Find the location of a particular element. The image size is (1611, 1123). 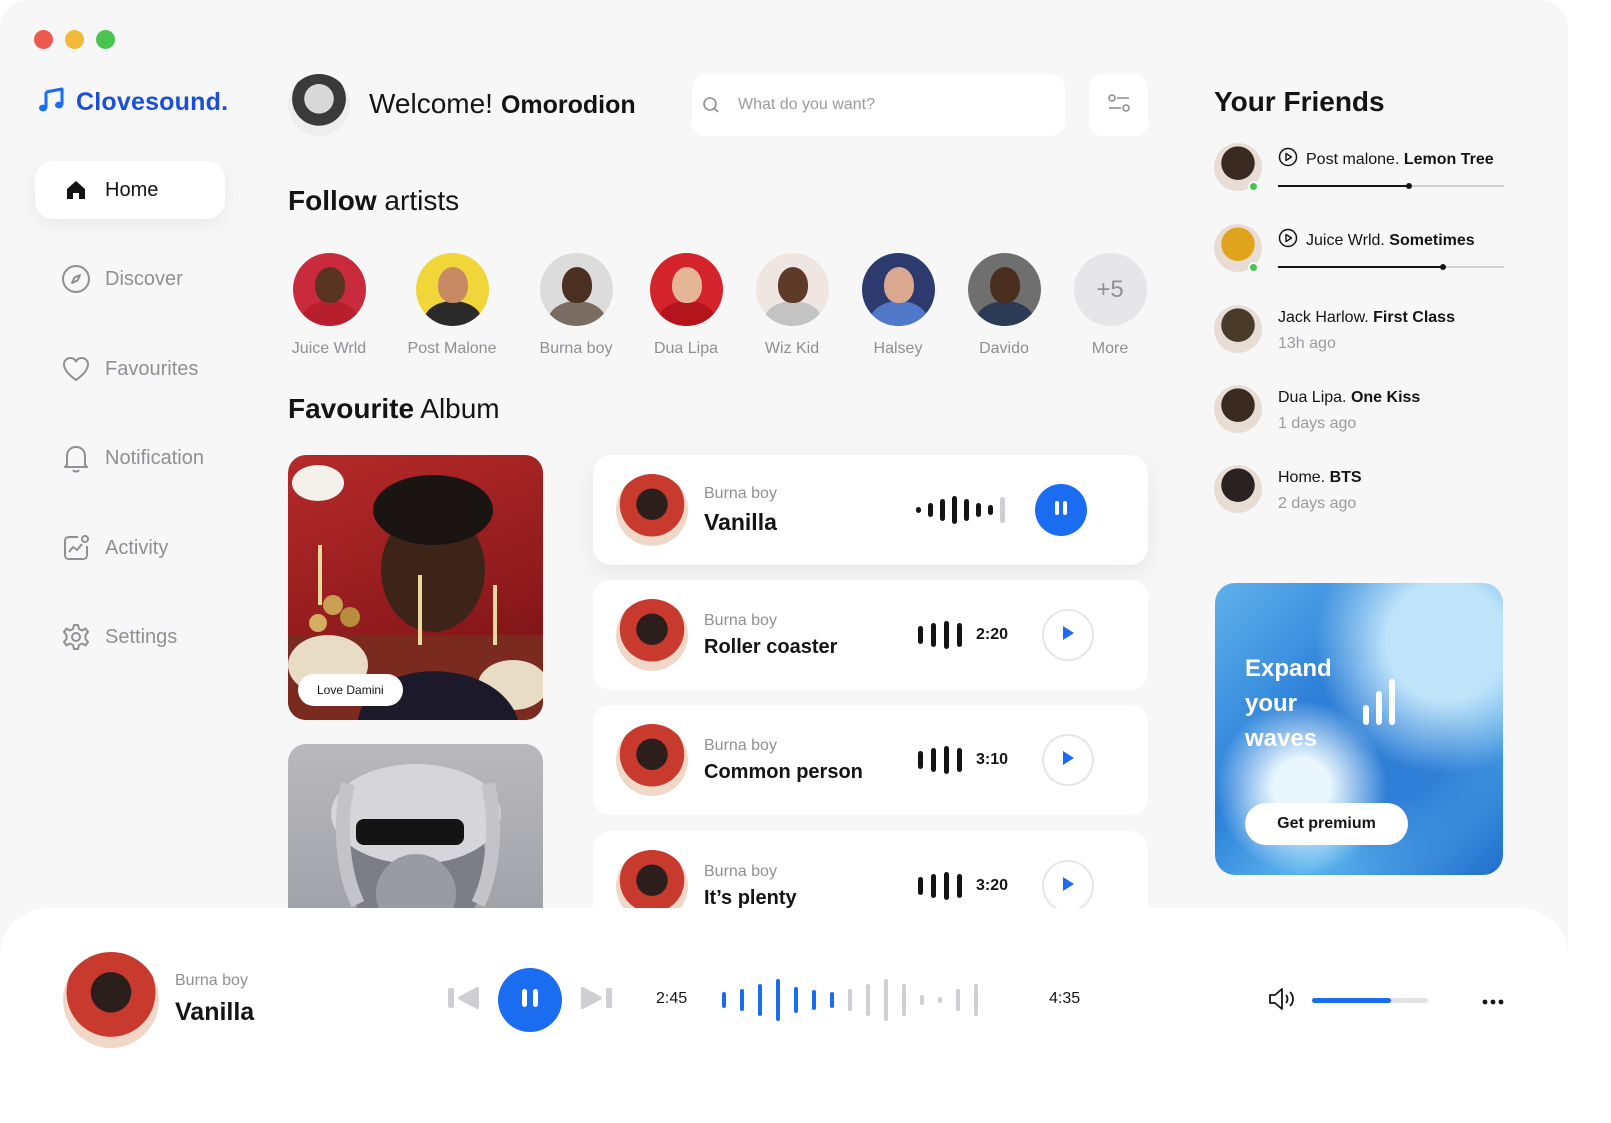

search-bar is located at coordinates (878, 105).